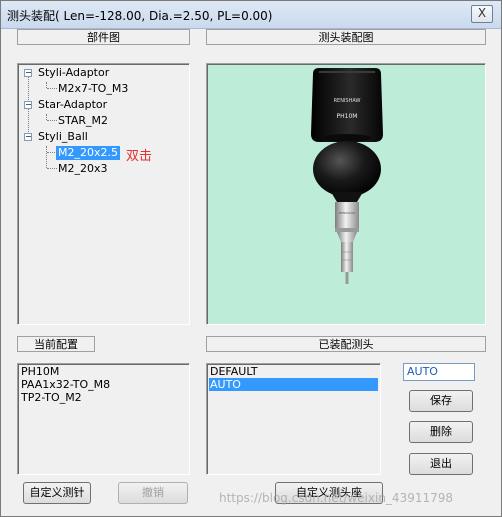 The image size is (502, 517). I want to click on probe-render: RENISHAW PH10M RENISHAW, so click(347, 176).